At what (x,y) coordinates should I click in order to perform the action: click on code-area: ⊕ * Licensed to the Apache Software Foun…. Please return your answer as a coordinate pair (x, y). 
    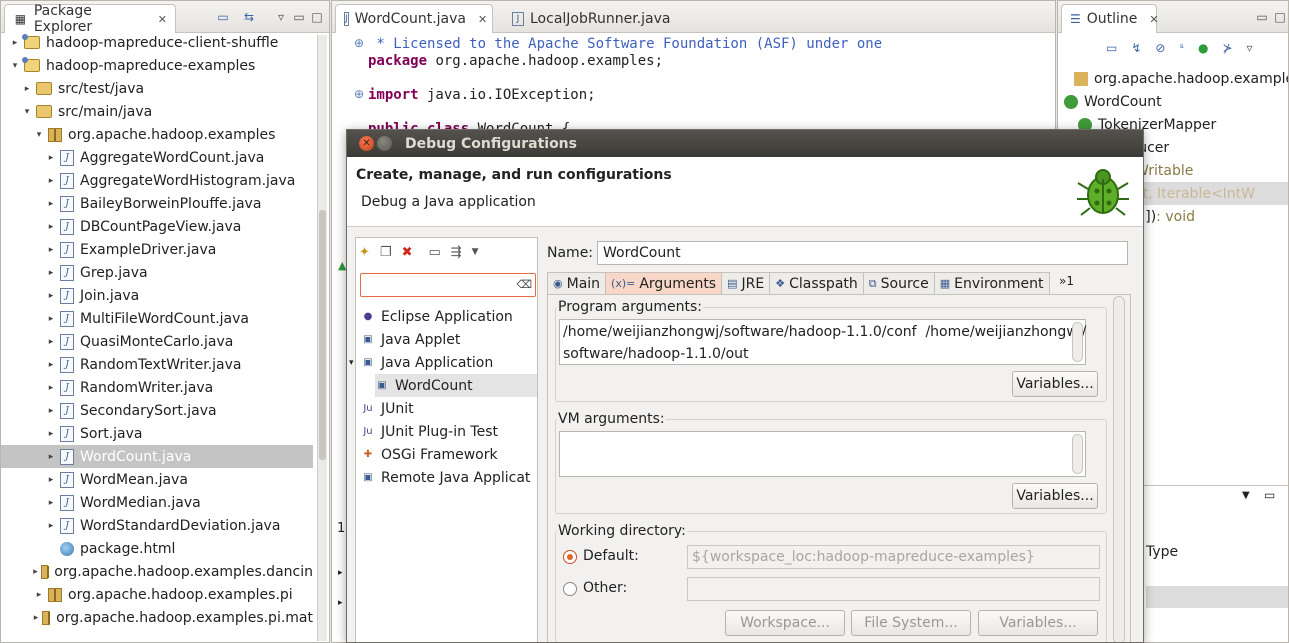
    Looking at the image, I should click on (693, 85).